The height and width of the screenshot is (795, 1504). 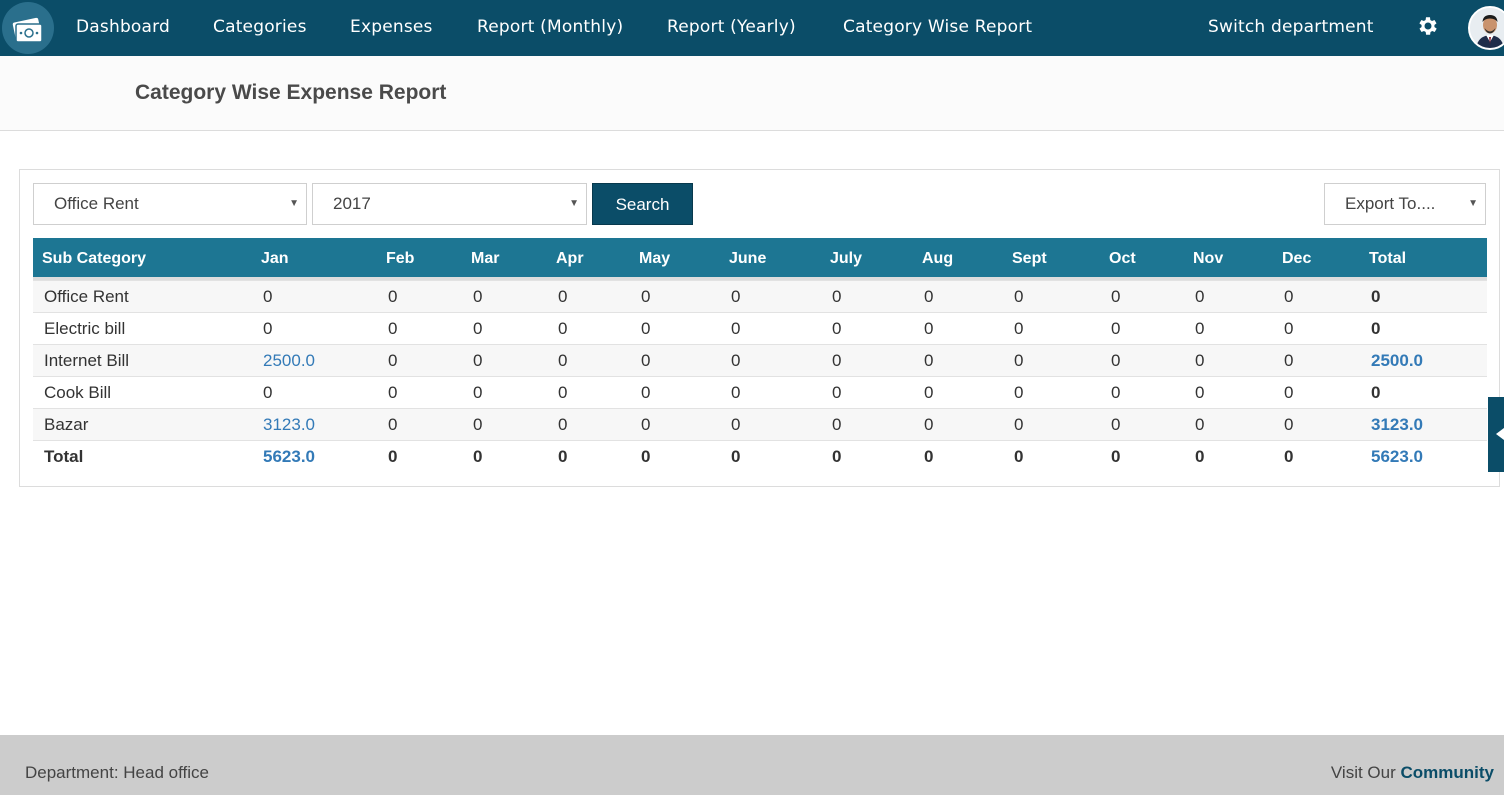 I want to click on table-row: Electric bill 0 0 0 0 0 0 0 0 0 0 0 0 0, so click(x=760, y=328).